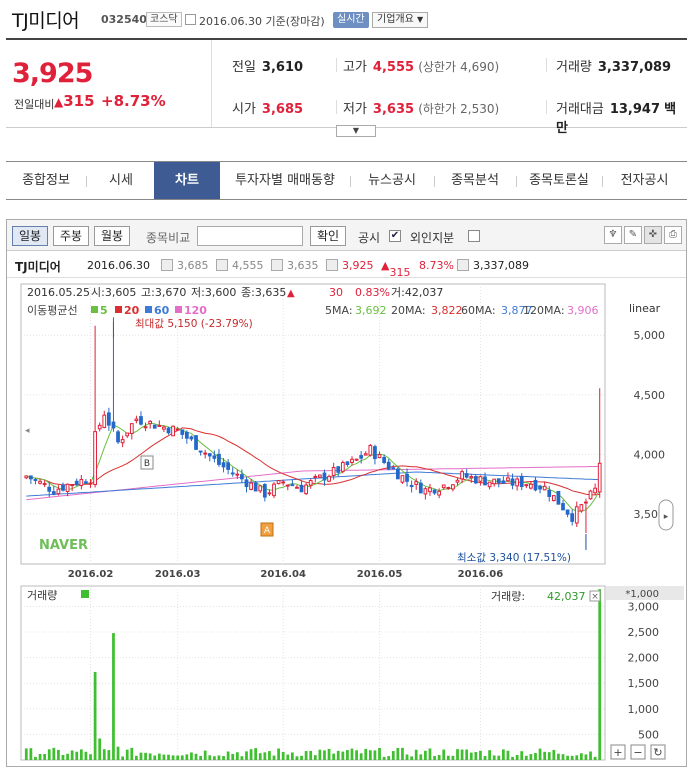 The height and width of the screenshot is (767, 693). What do you see at coordinates (46, 180) in the screenshot?
I see `tab-overview: 종합정보` at bounding box center [46, 180].